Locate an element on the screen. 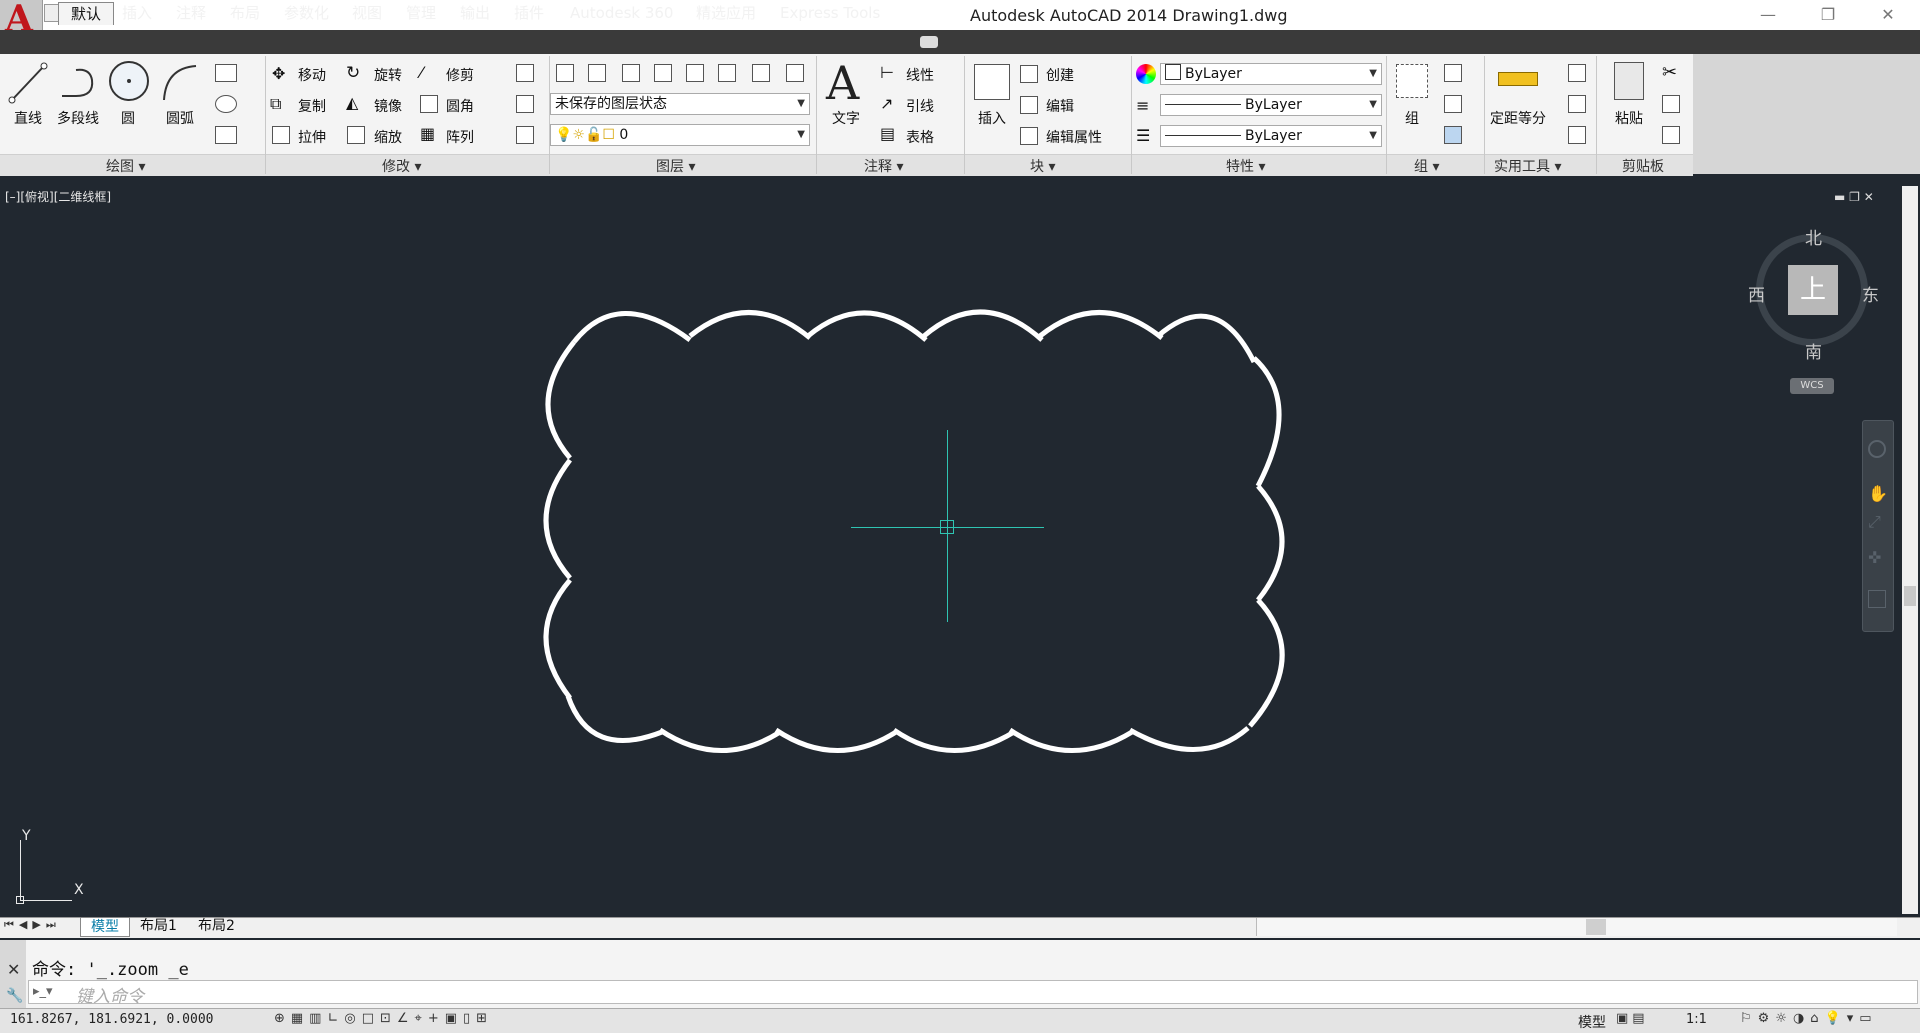 The image size is (1920, 1033). circle-icon is located at coordinates (129, 81).